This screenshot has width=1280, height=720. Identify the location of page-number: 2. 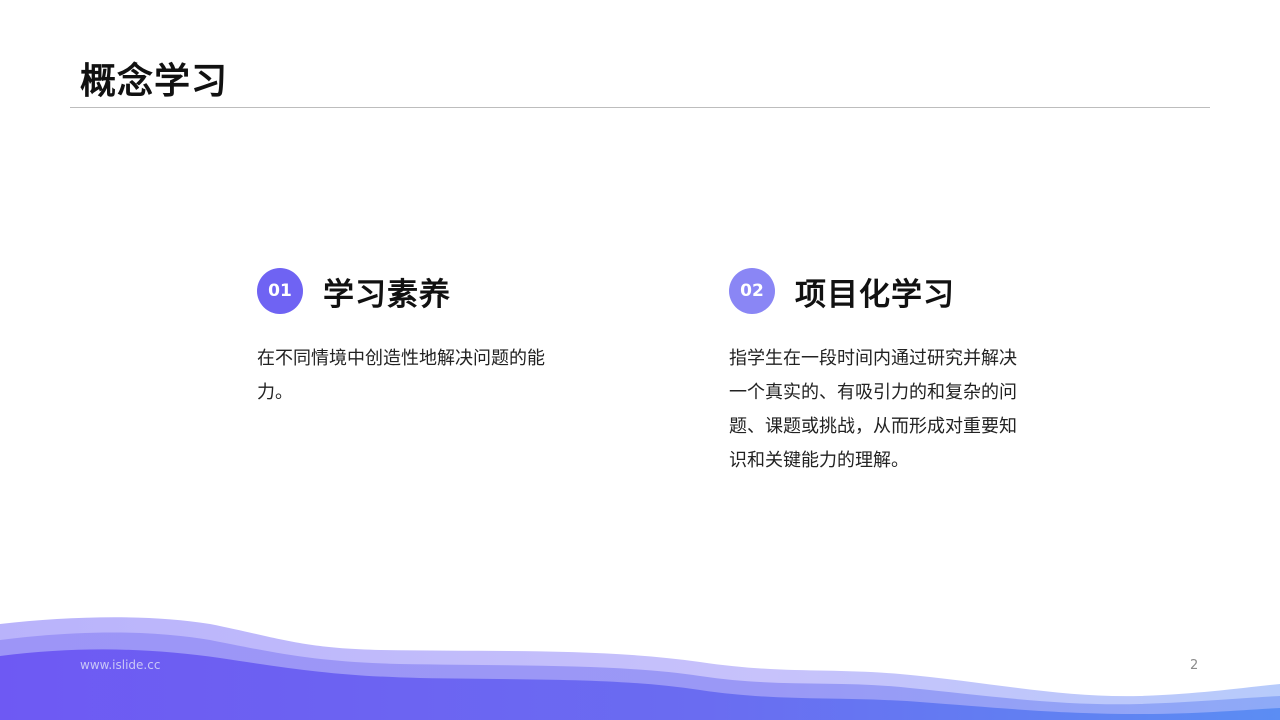
(1194, 665).